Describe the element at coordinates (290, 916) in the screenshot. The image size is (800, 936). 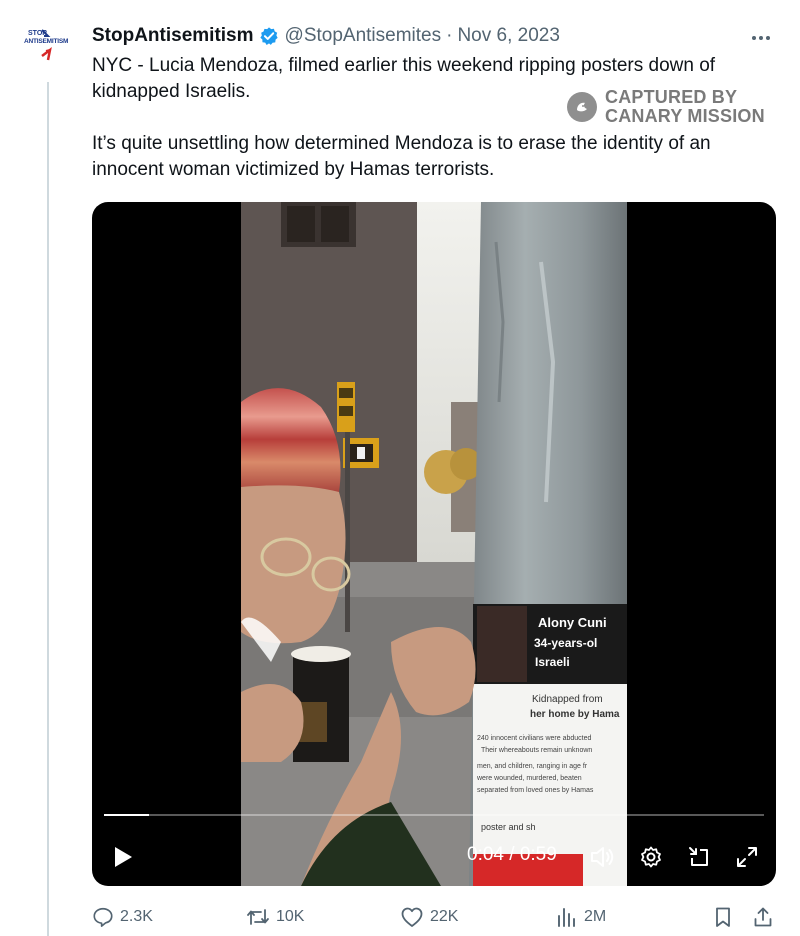
I see `repost-count: 10K` at that location.